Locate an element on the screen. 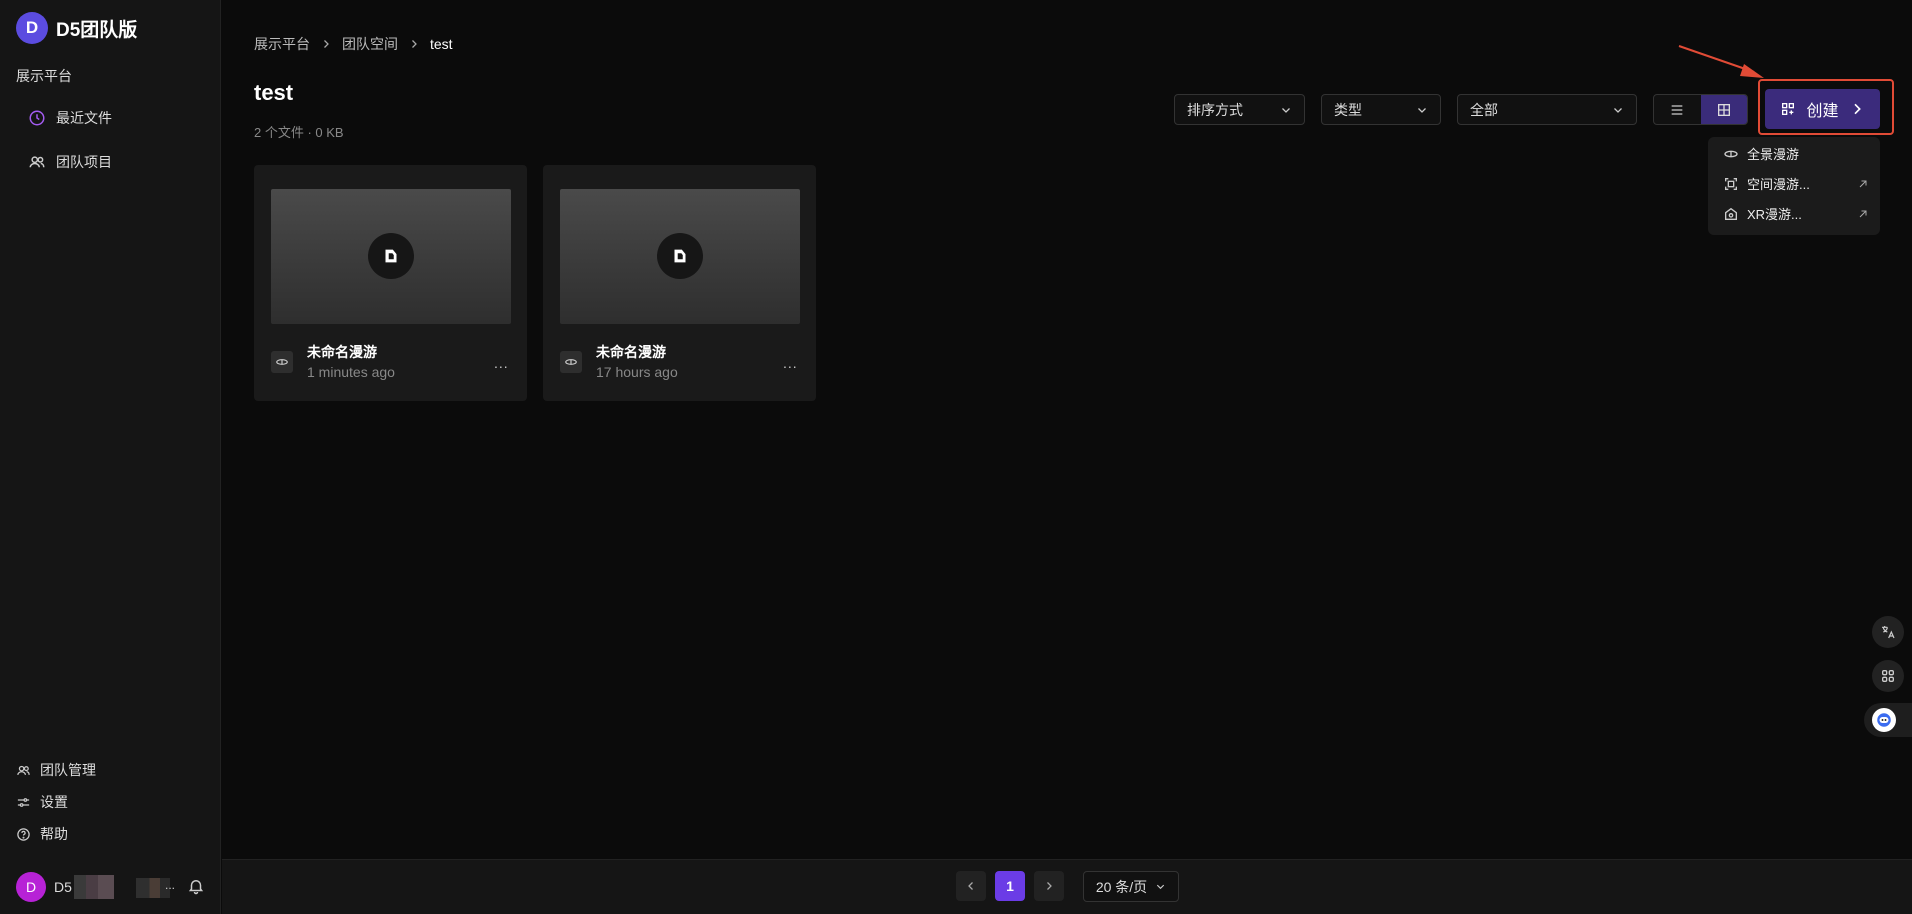 Image resolution: width=1912 pixels, height=914 pixels. type-select-label: 类型 is located at coordinates (1348, 109).